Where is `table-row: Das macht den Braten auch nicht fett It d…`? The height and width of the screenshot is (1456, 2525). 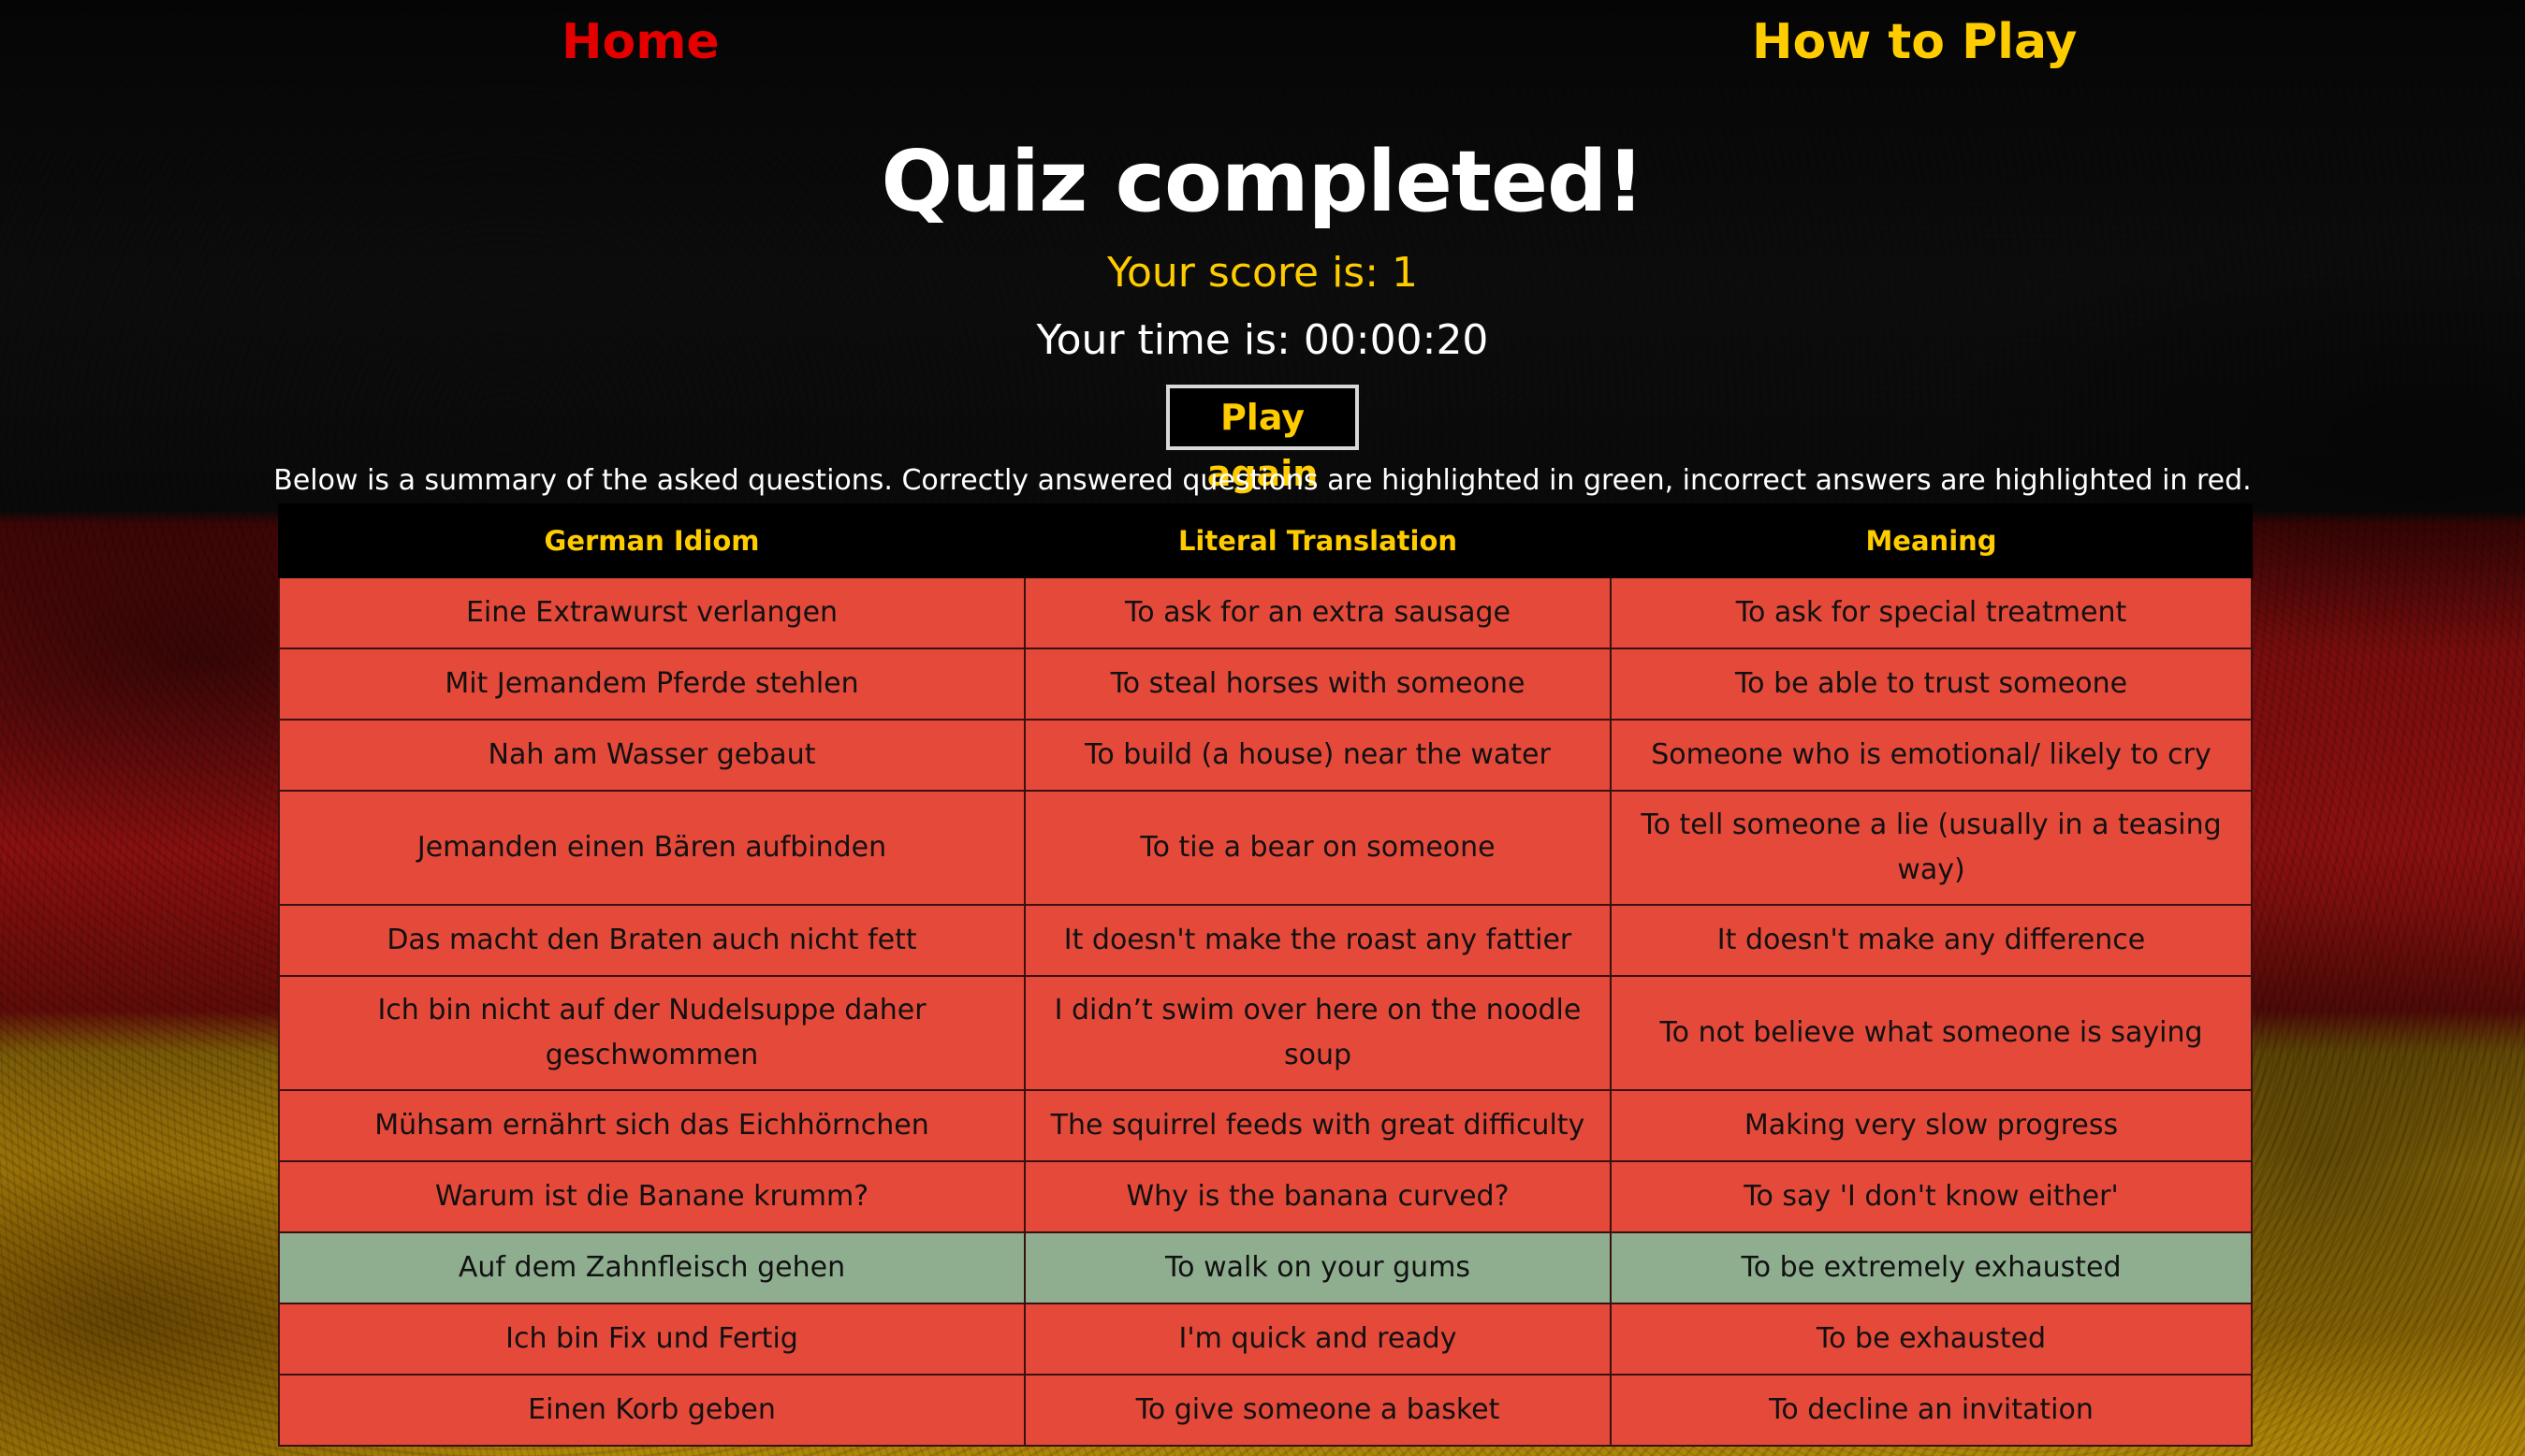
table-row: Das macht den Braten auch nicht fett It d… is located at coordinates (1266, 940).